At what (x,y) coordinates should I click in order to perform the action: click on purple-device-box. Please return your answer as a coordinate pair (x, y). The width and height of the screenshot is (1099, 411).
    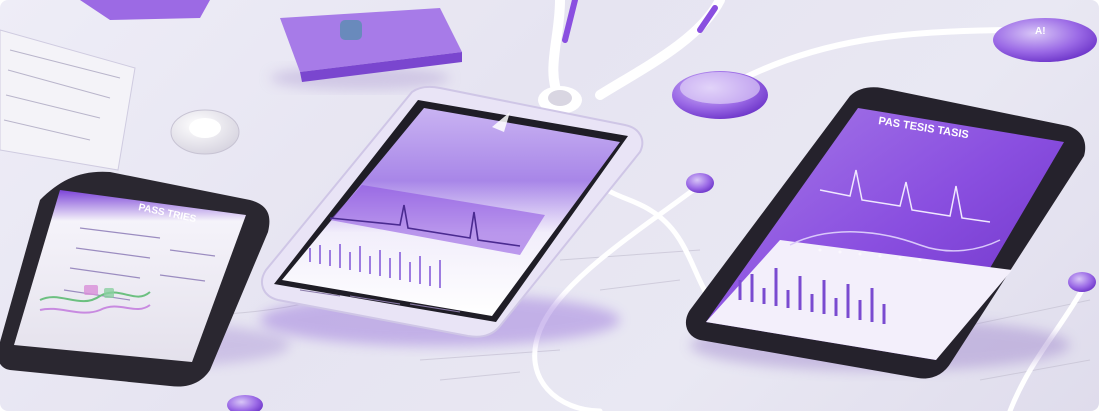
    Looking at the image, I should click on (366, 49).